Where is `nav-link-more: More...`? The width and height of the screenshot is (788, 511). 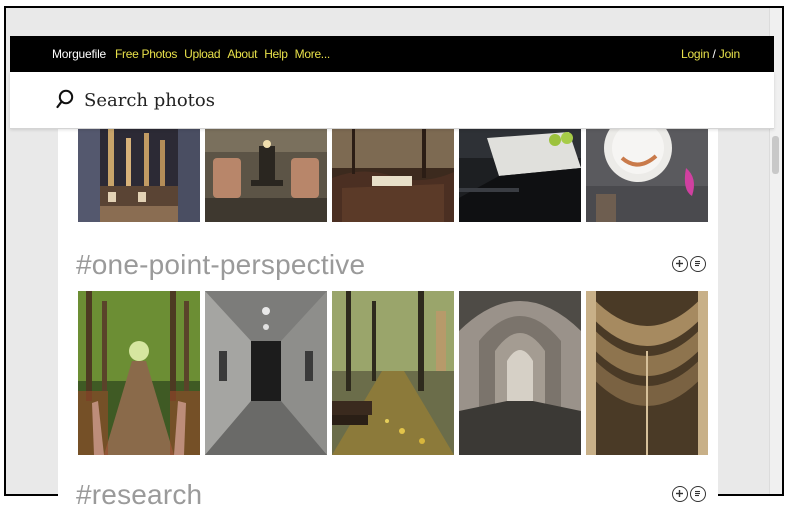 nav-link-more: More... is located at coordinates (313, 54).